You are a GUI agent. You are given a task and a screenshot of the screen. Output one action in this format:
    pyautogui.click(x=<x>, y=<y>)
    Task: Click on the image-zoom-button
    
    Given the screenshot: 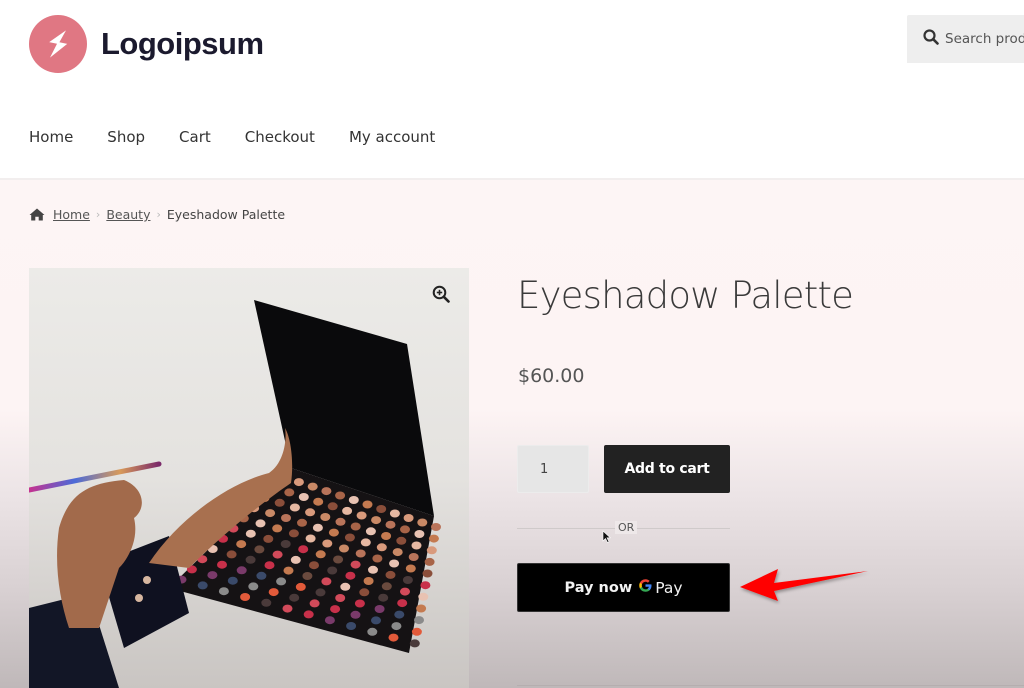 What is the action you would take?
    pyautogui.click(x=441, y=296)
    